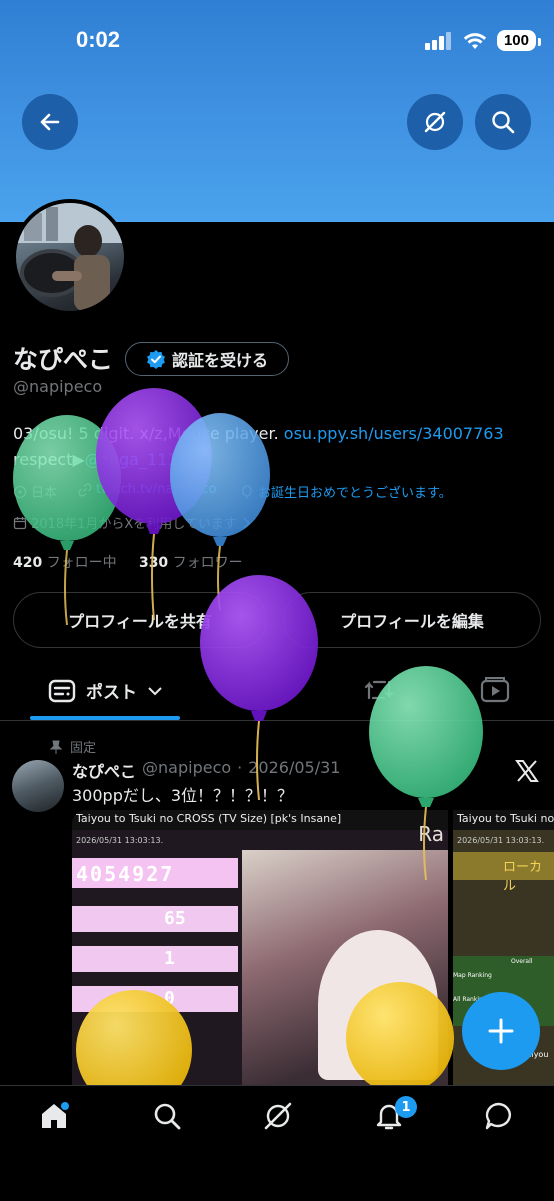 The height and width of the screenshot is (1201, 554). What do you see at coordinates (155, 359) in the screenshot?
I see `verified-badge-icon` at bounding box center [155, 359].